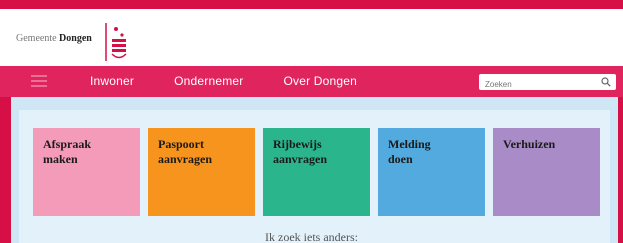  I want to click on tile-label-line2: maken, so click(60, 159).